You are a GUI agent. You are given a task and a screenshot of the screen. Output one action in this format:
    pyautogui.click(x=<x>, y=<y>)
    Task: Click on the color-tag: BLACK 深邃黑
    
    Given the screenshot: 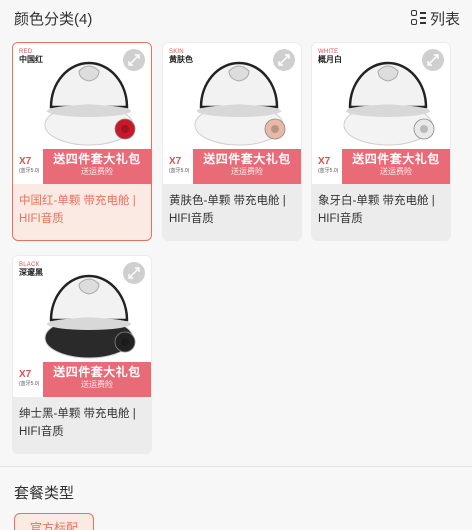 What is the action you would take?
    pyautogui.click(x=31, y=269)
    